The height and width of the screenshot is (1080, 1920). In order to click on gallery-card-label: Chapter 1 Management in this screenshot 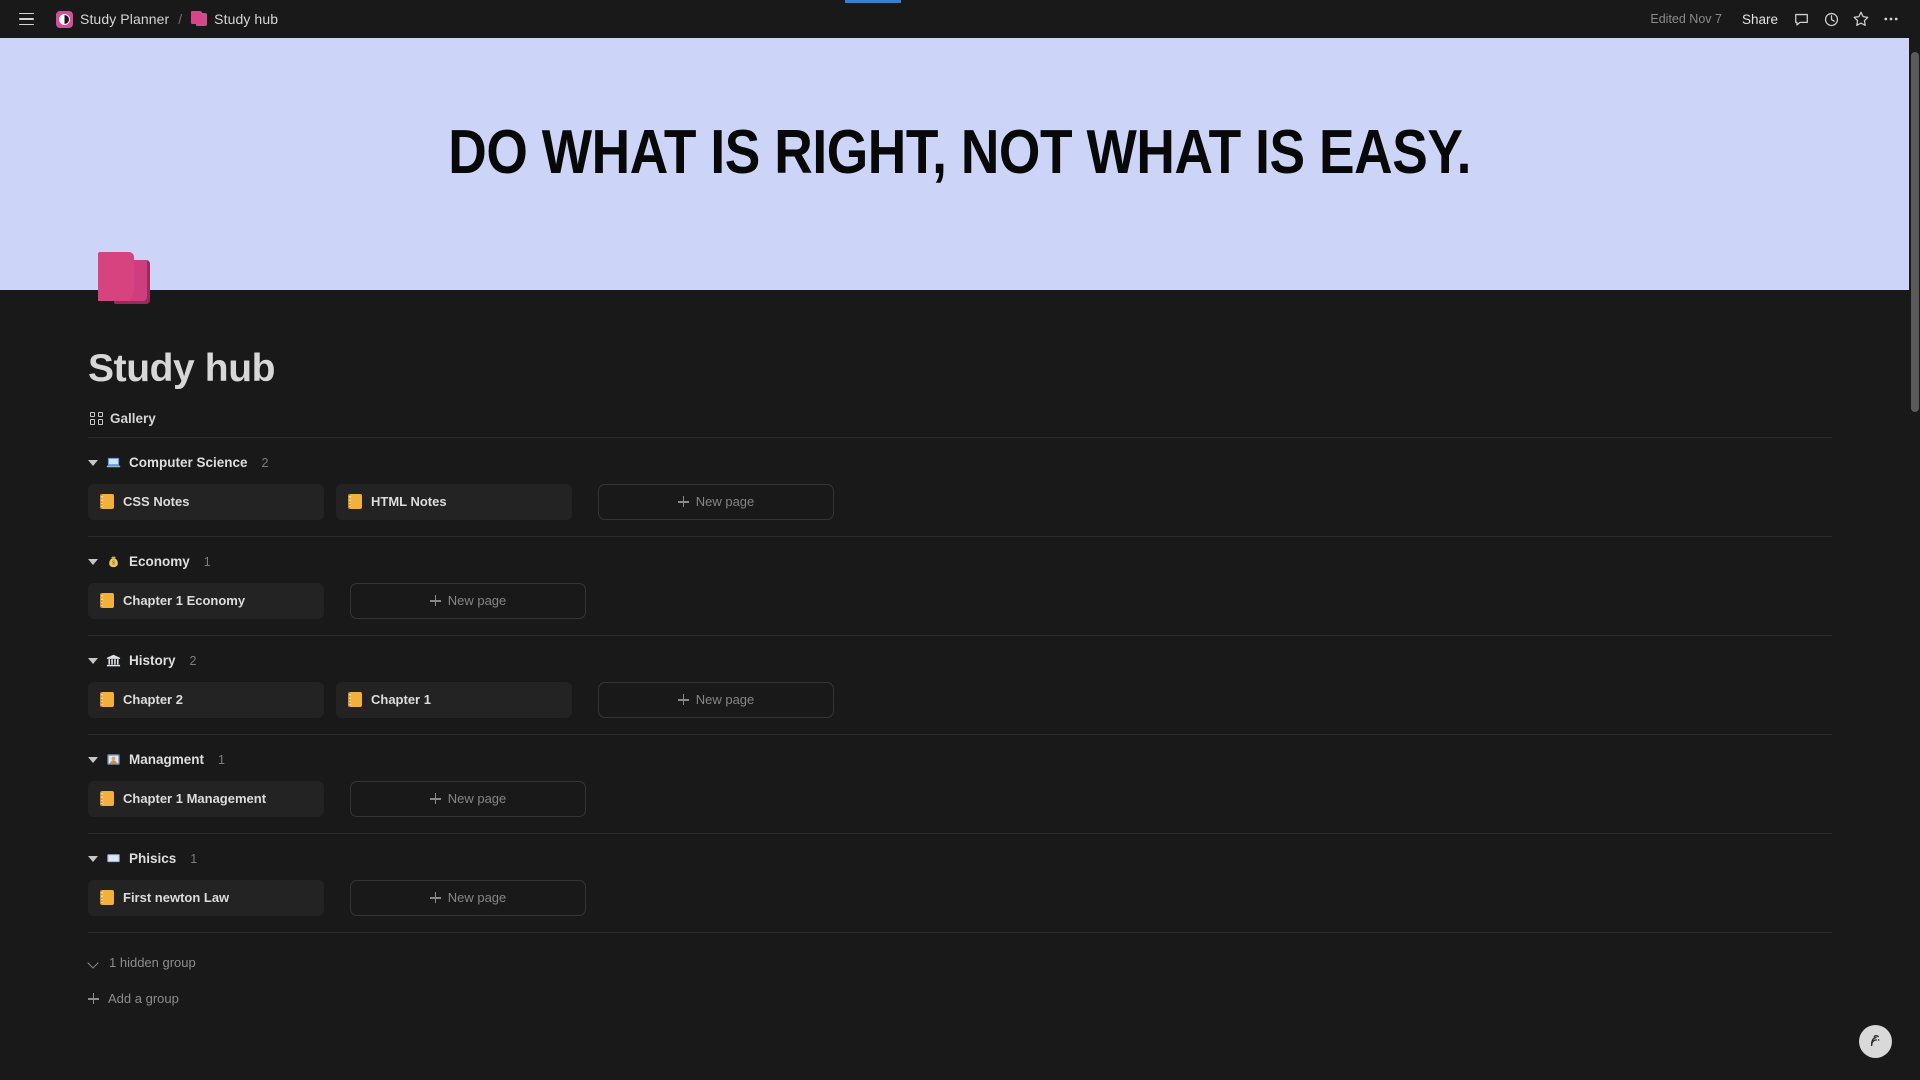, I will do `click(195, 799)`.